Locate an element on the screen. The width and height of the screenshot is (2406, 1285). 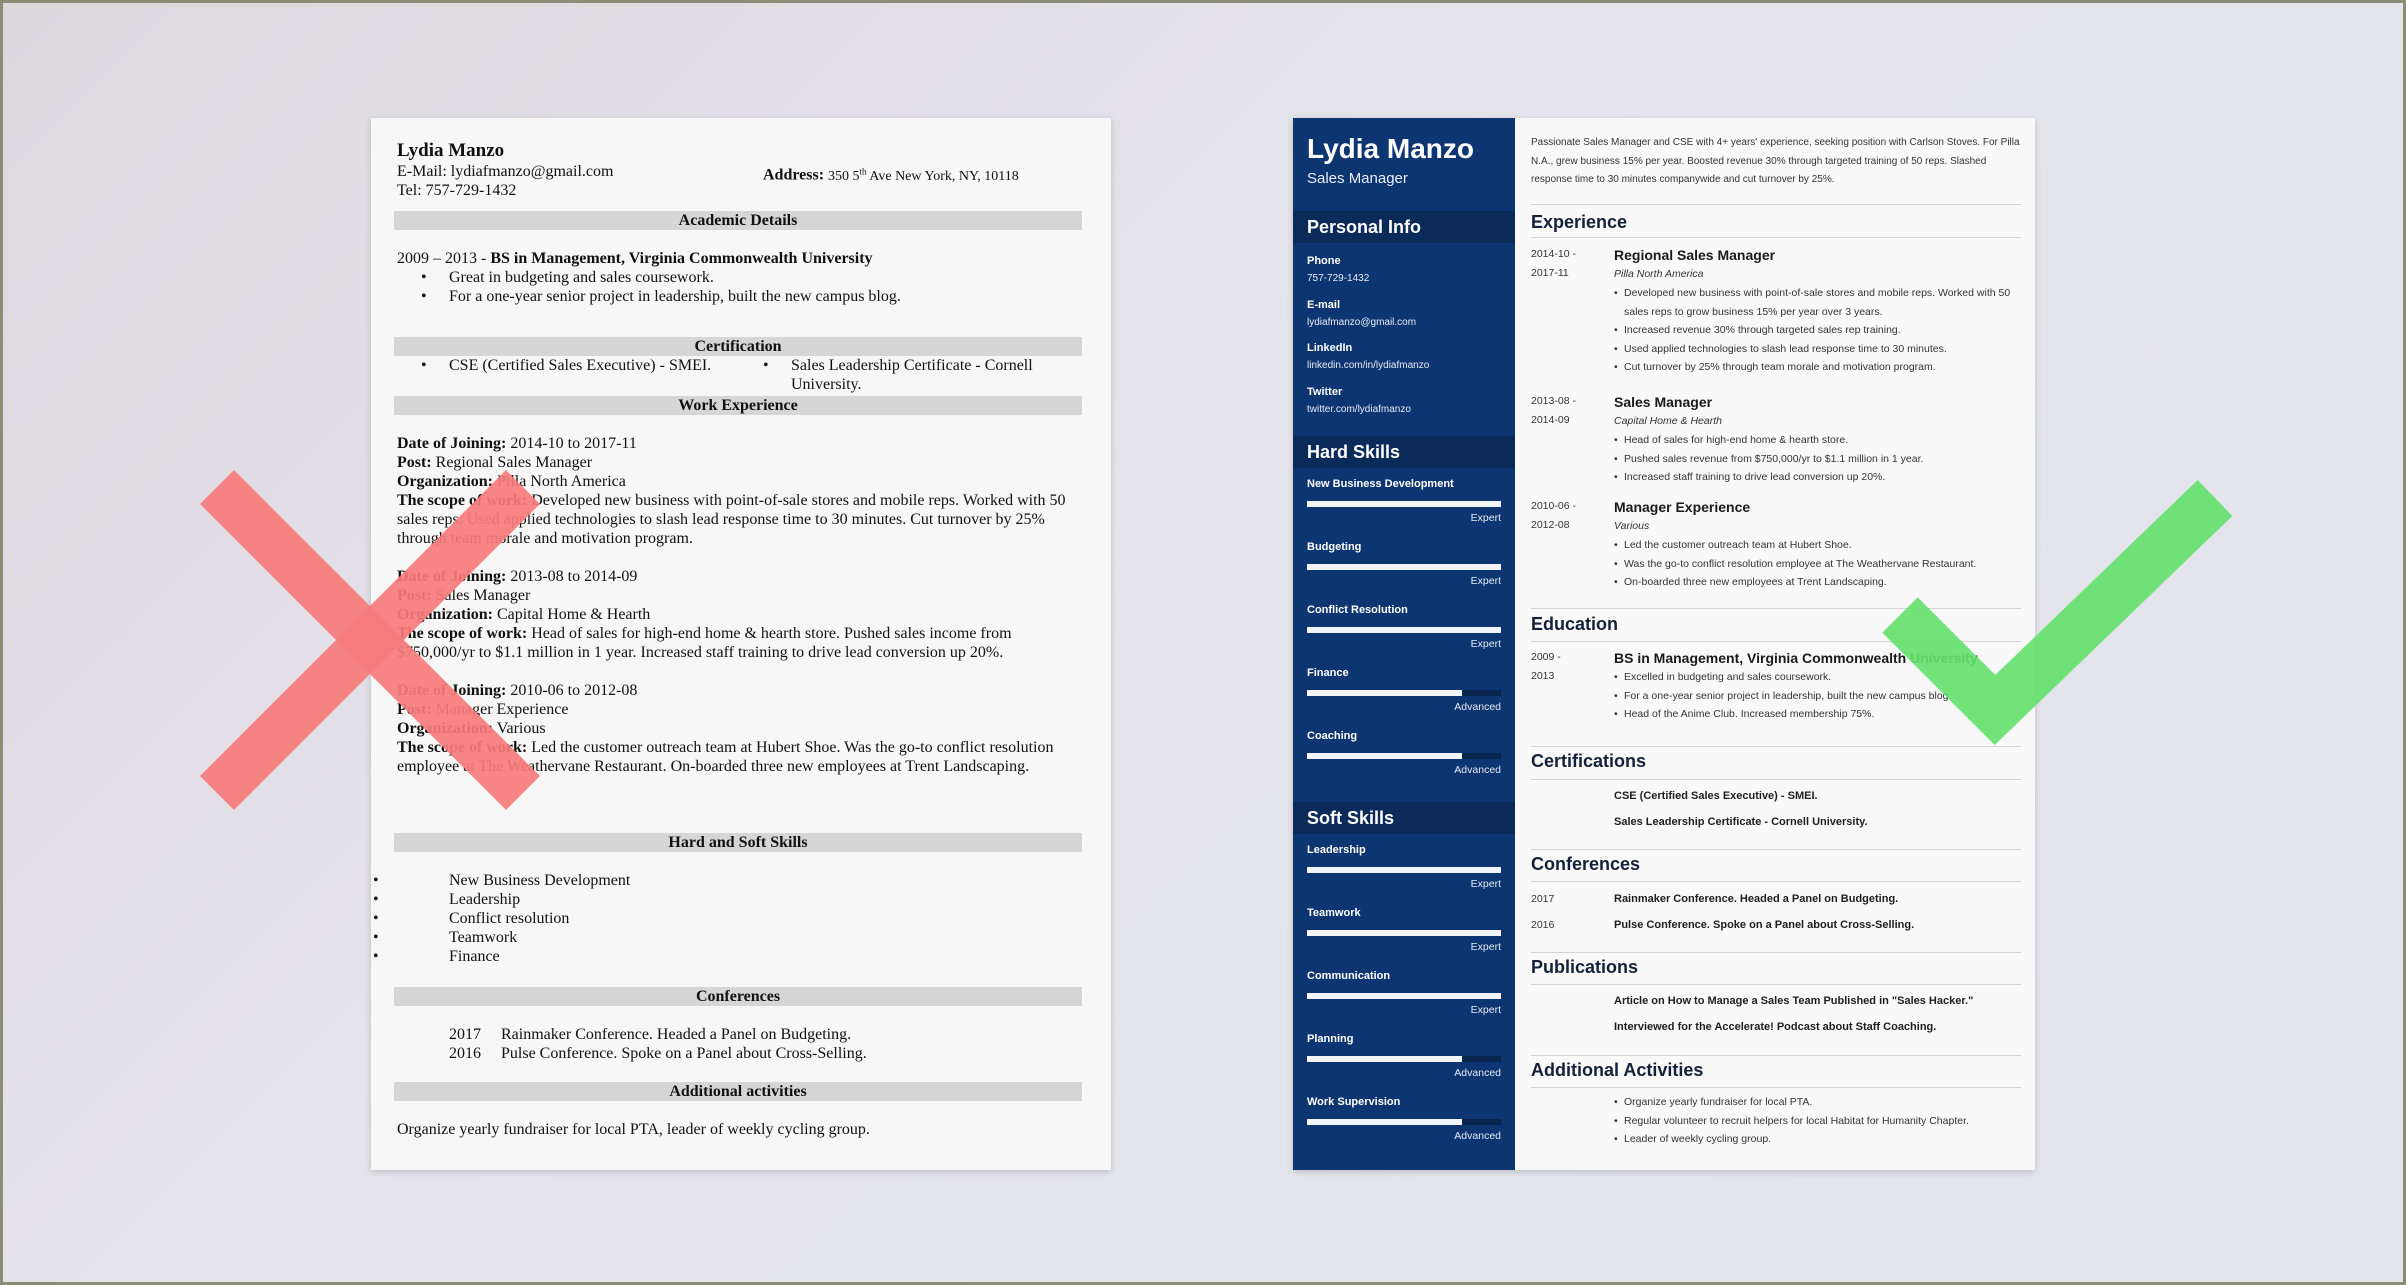
address-sup: th is located at coordinates (863, 171).